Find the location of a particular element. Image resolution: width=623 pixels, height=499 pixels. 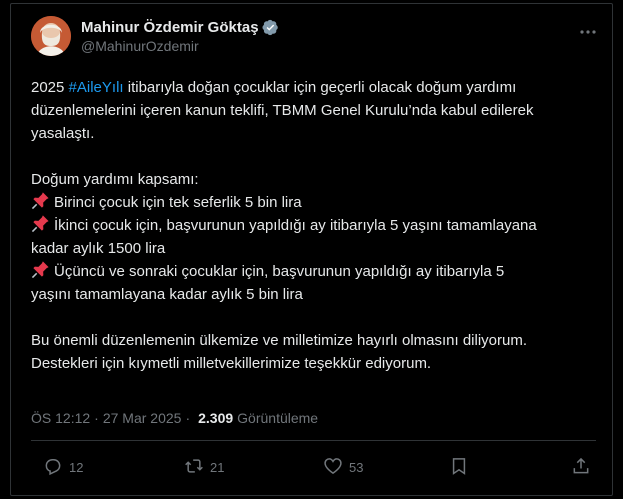

reply-icon is located at coordinates (53, 467).